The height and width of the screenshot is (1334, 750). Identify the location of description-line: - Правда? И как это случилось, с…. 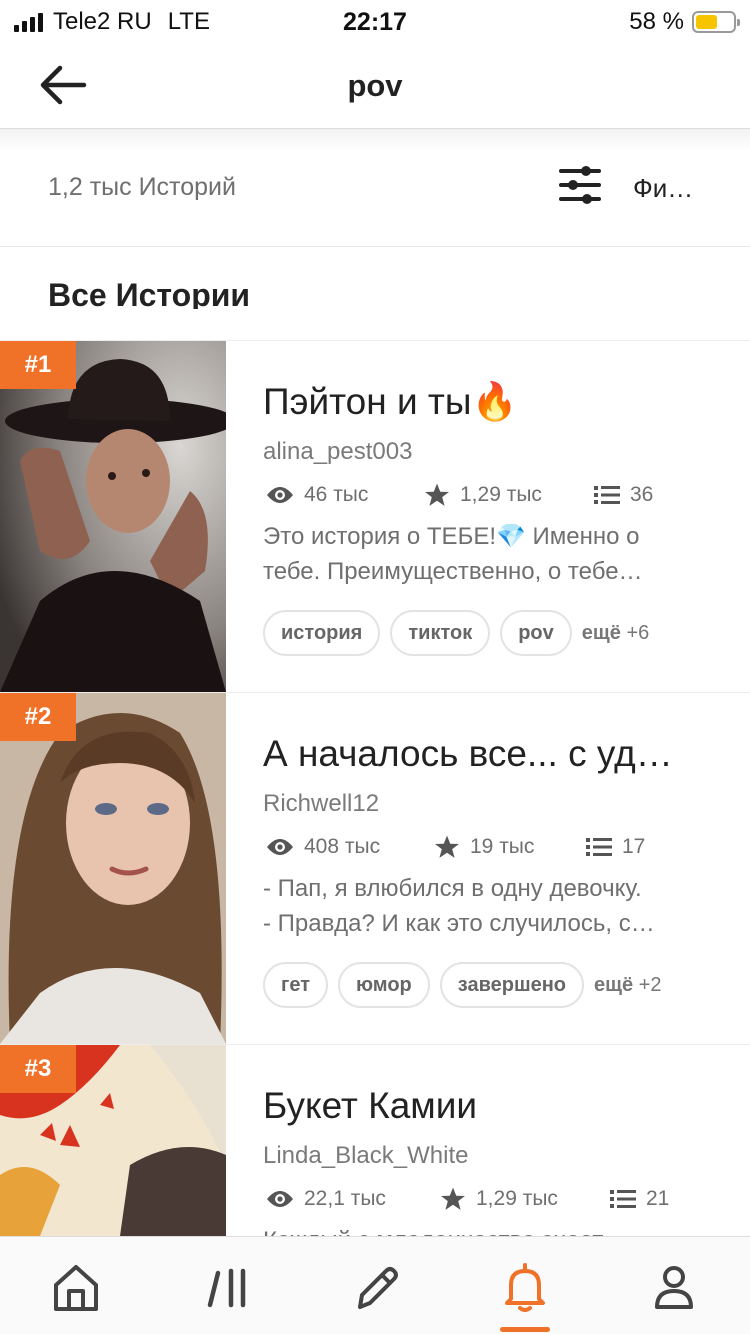
(459, 923).